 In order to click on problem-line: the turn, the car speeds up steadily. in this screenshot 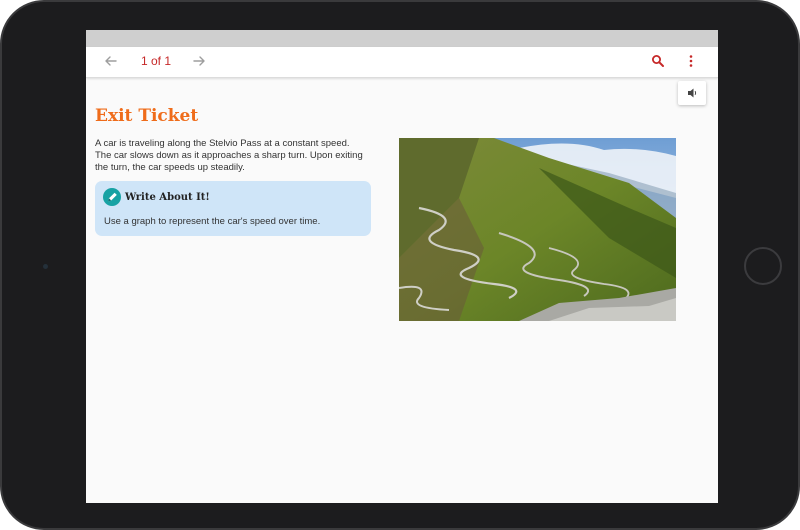, I will do `click(170, 167)`.